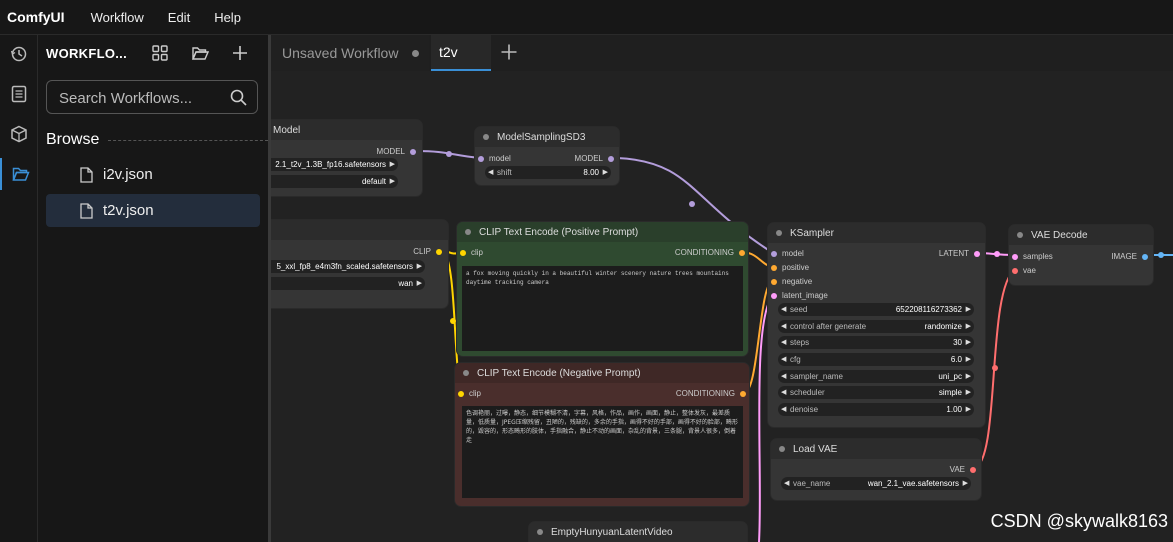  I want to click on widget-weight-dtype: default ▶, so click(334, 181).